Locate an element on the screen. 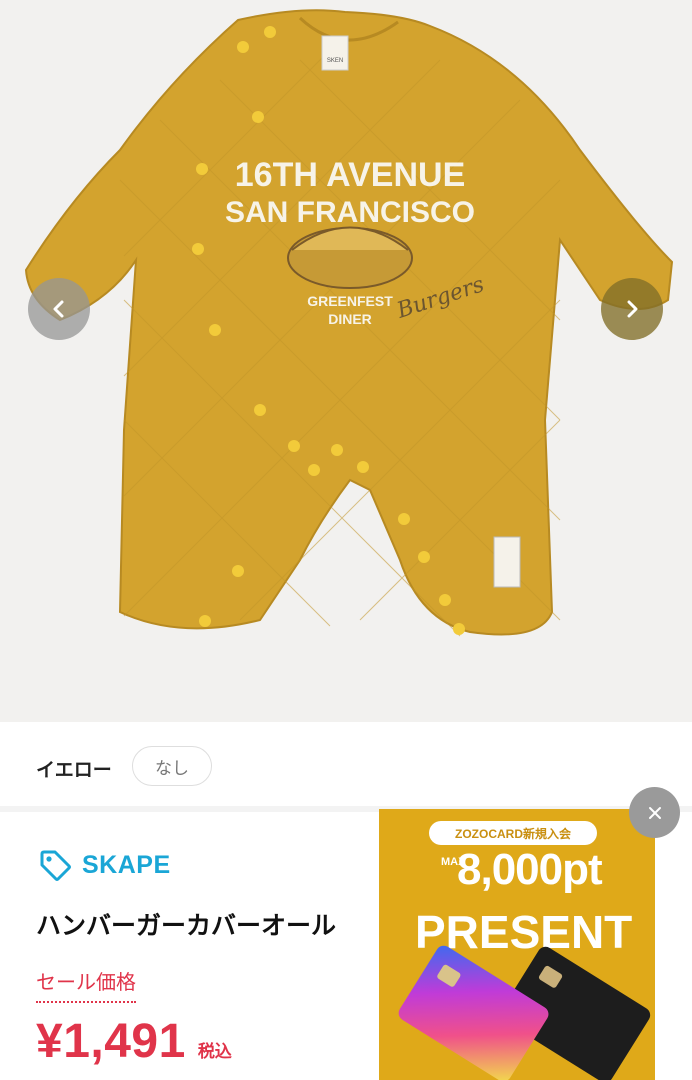  price-row: ¥1,491 税込 is located at coordinates (134, 1041).